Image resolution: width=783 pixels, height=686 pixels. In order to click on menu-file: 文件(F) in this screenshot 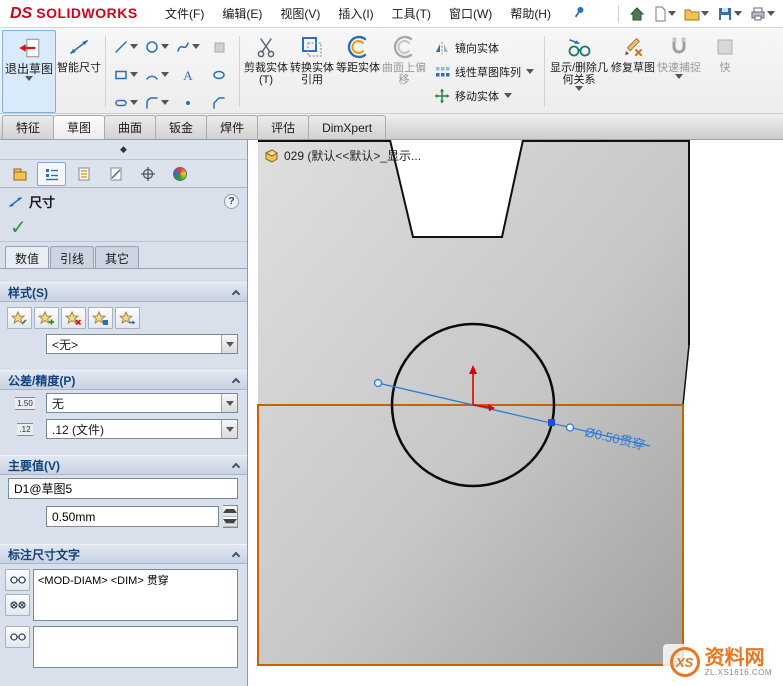, I will do `click(184, 13)`.